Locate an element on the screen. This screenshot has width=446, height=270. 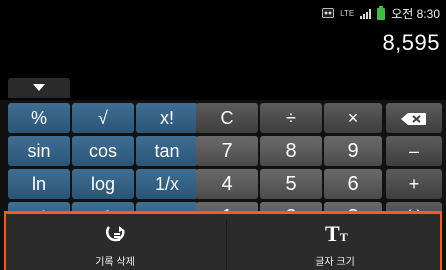
digit-7-key: 7 is located at coordinates (227, 151).